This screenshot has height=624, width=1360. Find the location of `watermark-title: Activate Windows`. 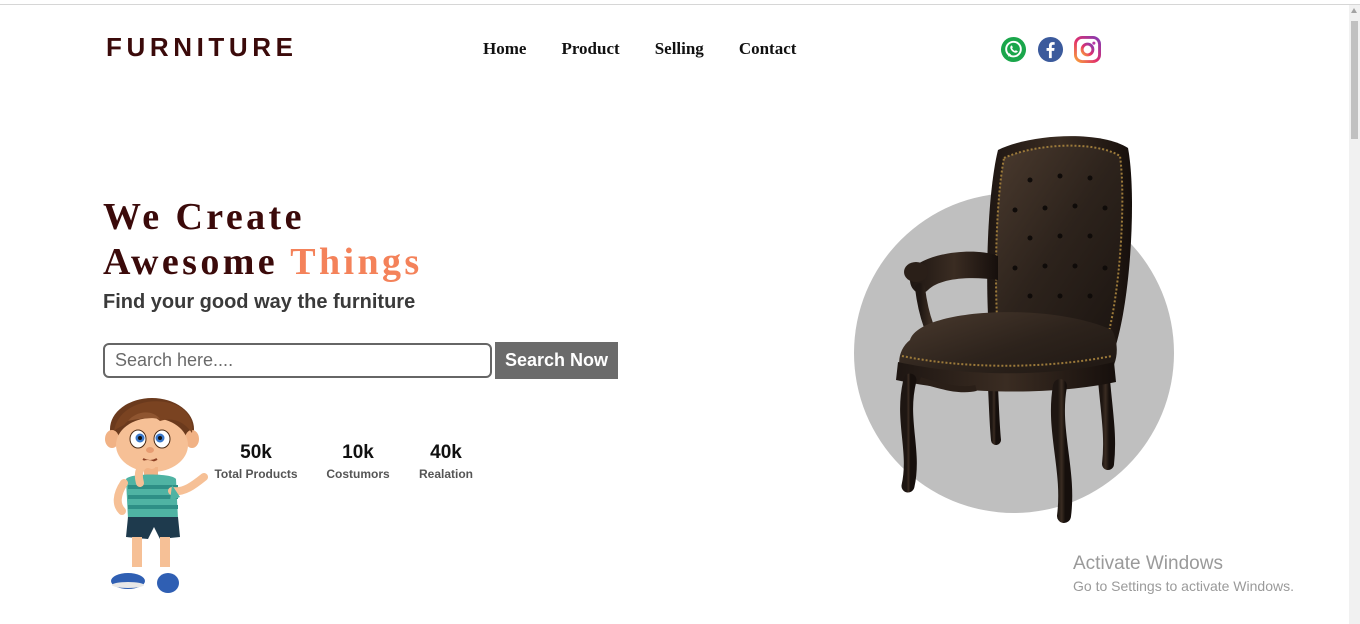

watermark-title: Activate Windows is located at coordinates (1148, 563).